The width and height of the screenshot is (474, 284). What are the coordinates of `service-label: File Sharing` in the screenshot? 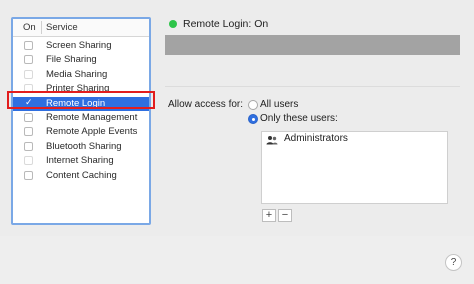 It's located at (71, 60).